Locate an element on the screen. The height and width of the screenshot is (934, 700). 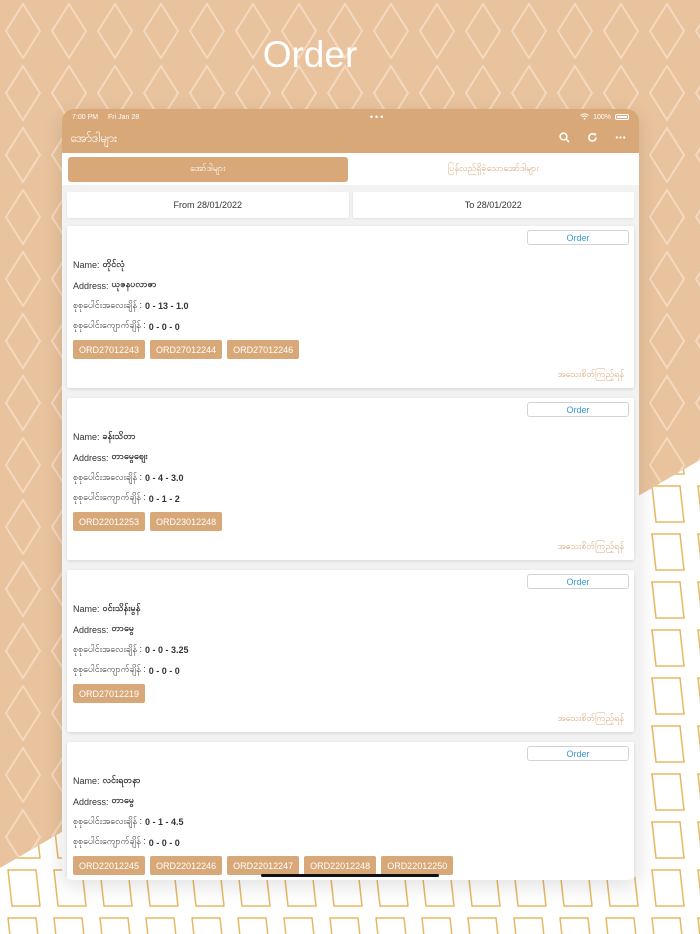
order-code-chip: ORD23012248 is located at coordinates (186, 521).